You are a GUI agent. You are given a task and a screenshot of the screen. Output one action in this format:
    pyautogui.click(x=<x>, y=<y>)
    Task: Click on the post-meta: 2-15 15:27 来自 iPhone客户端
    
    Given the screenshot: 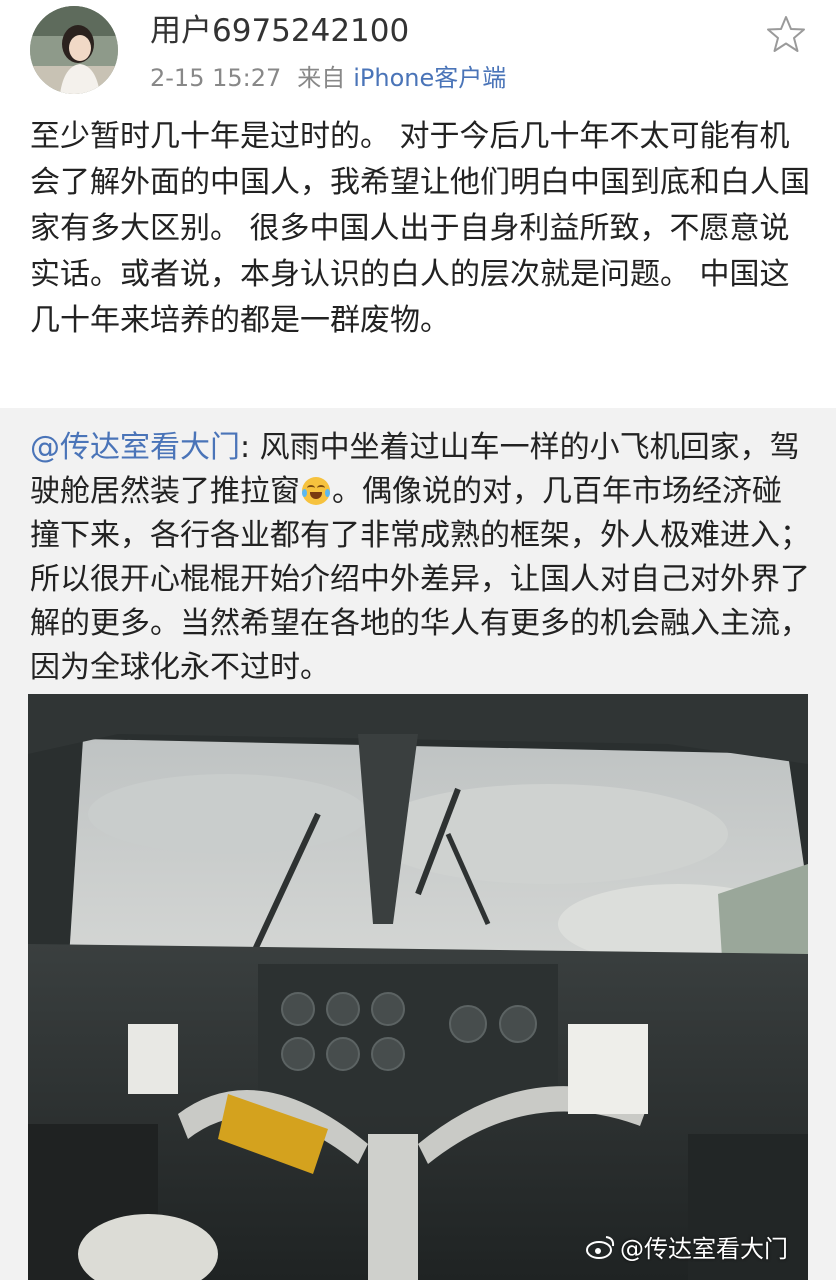 What is the action you would take?
    pyautogui.click(x=328, y=78)
    